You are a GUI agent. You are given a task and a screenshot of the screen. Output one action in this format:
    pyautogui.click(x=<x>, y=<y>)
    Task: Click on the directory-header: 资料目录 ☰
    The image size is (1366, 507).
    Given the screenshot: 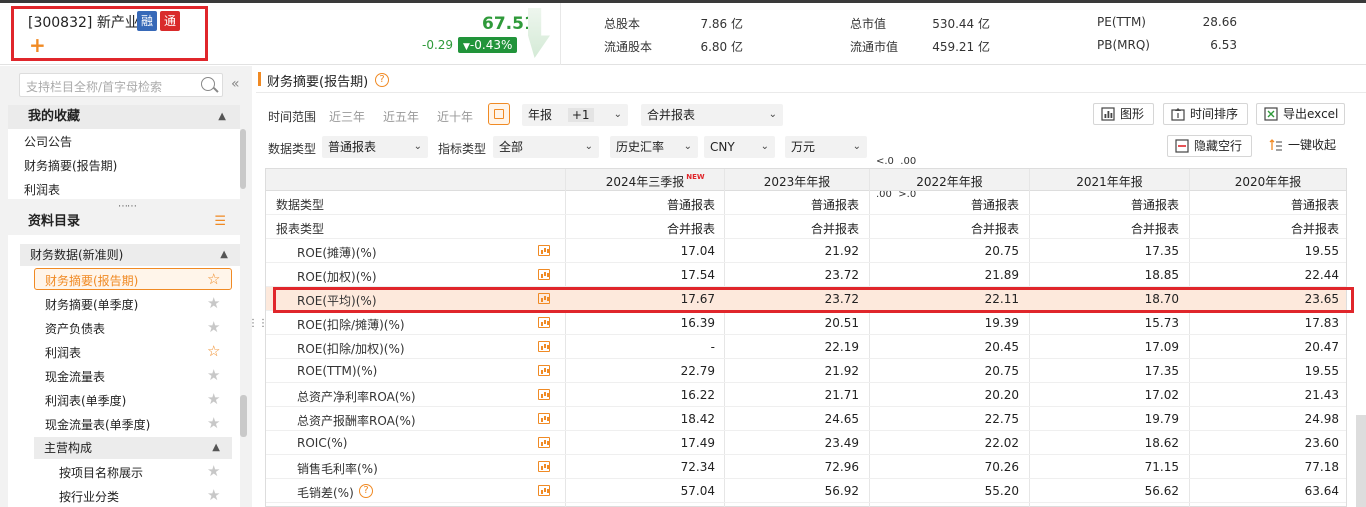 What is the action you would take?
    pyautogui.click(x=124, y=222)
    